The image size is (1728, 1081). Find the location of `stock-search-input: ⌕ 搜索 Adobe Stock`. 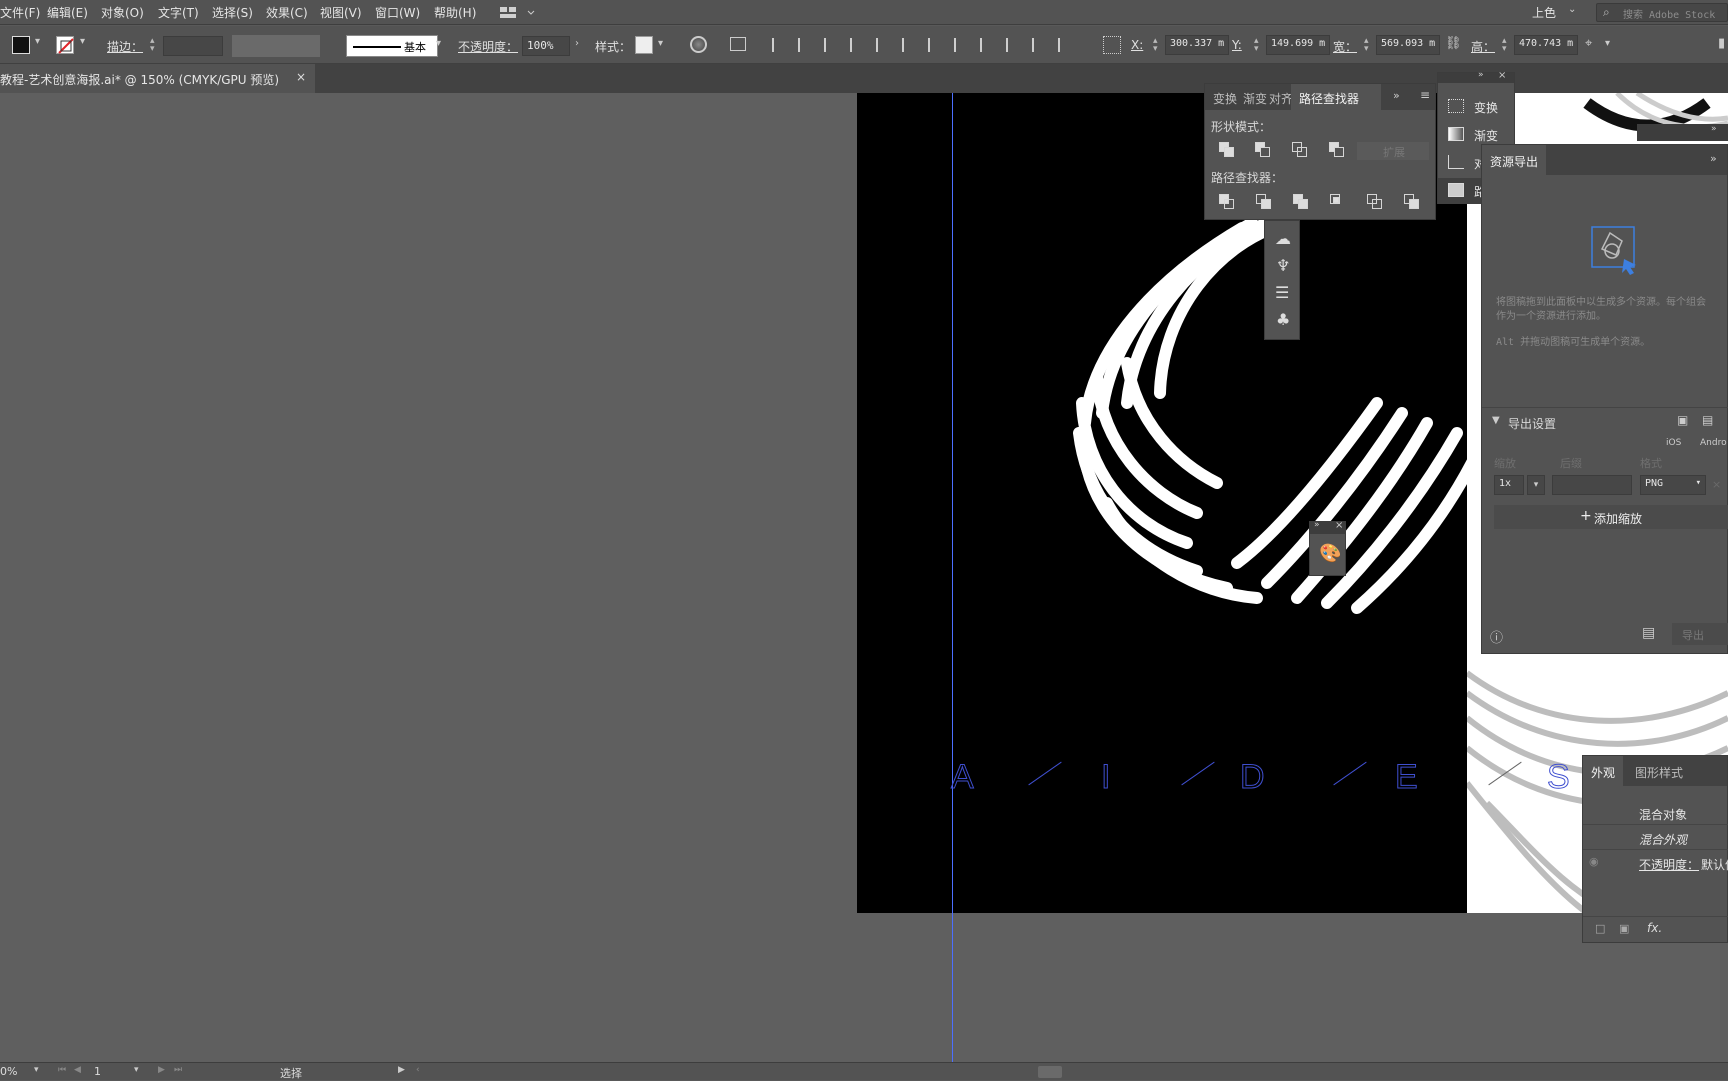

stock-search-input: ⌕ 搜索 Adobe Stock is located at coordinates (1662, 12).